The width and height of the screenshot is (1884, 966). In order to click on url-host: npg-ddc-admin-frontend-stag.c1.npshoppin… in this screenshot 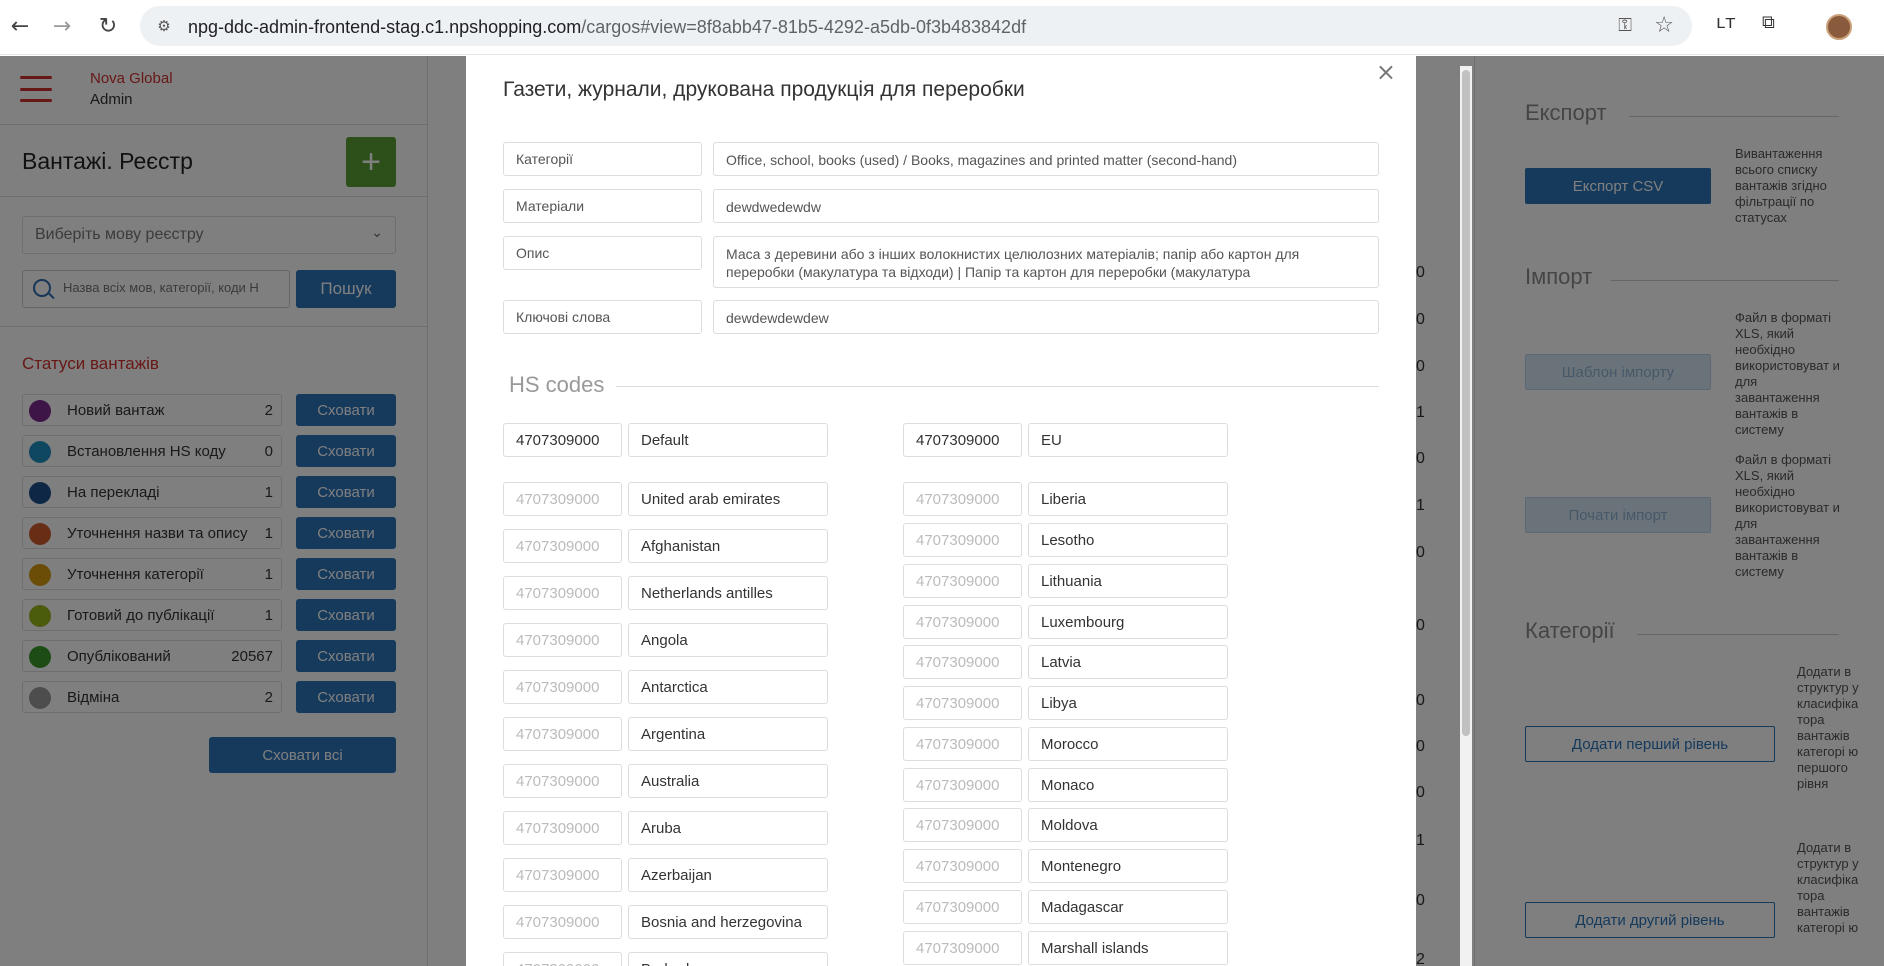, I will do `click(385, 27)`.